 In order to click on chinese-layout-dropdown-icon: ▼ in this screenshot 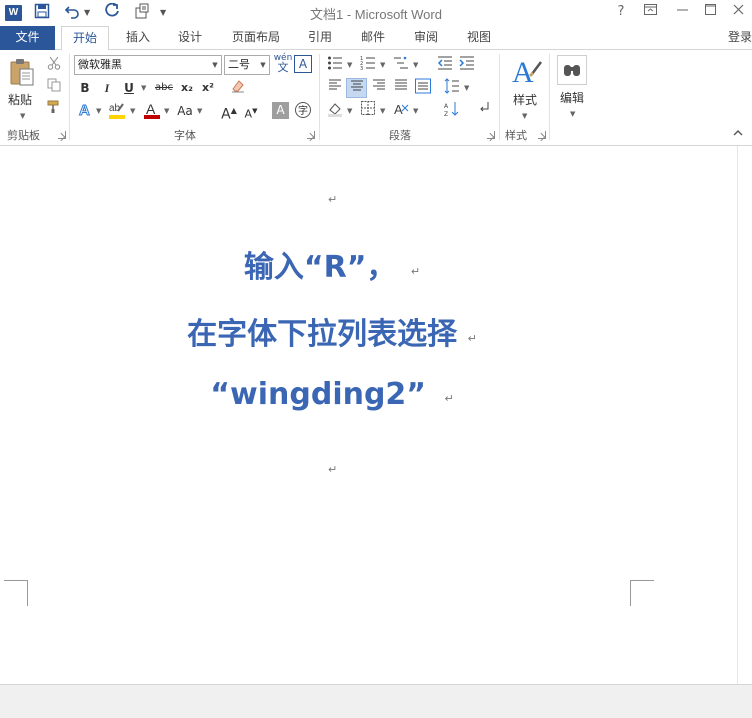, I will do `click(415, 111)`.